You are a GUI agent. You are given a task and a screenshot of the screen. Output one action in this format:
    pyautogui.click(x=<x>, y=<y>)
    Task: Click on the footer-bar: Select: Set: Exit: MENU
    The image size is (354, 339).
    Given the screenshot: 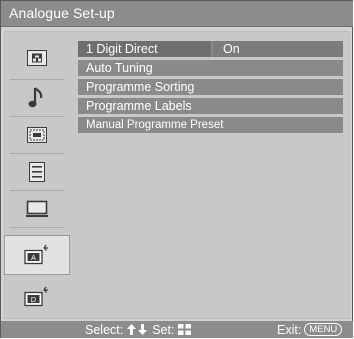 What is the action you would take?
    pyautogui.click(x=177, y=329)
    